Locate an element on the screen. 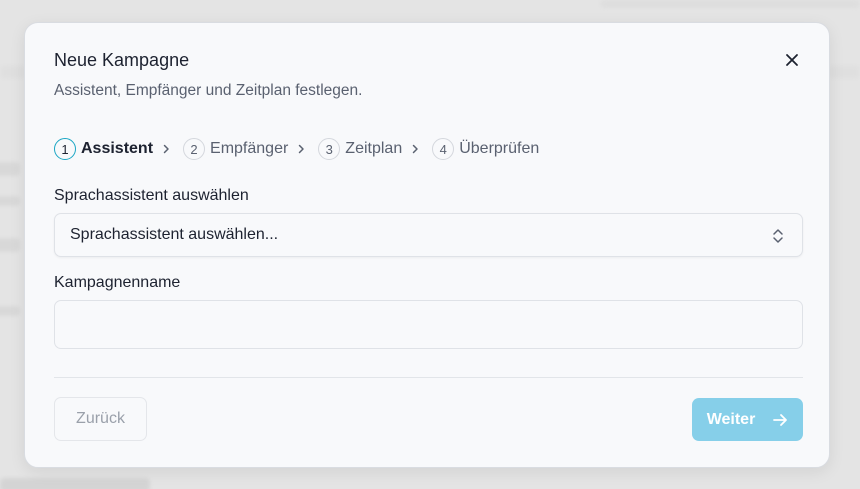  chevron-up-down-icon is located at coordinates (778, 236).